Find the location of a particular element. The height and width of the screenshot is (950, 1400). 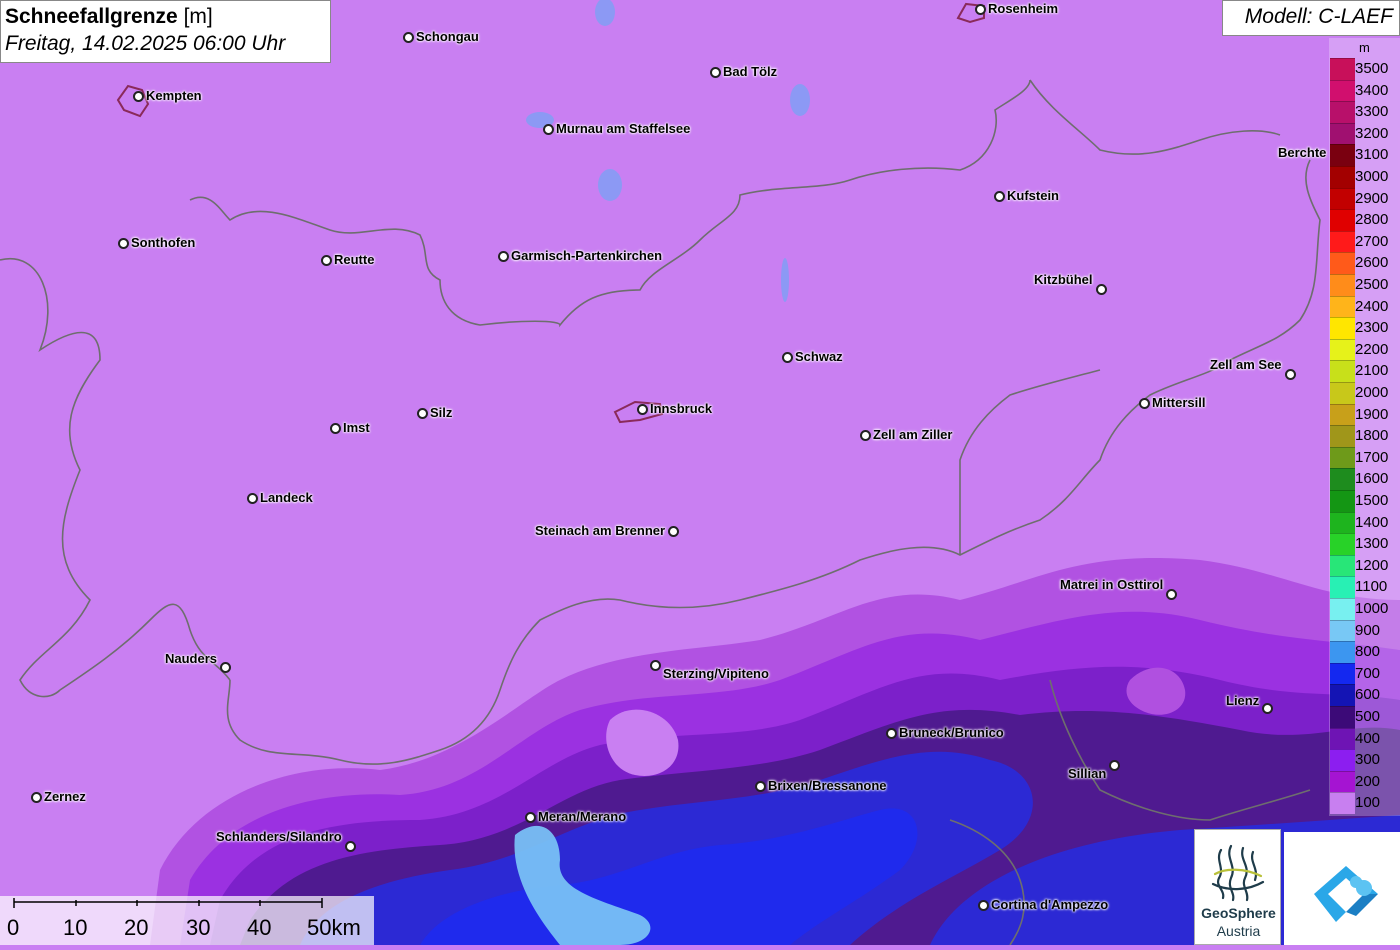

scale-label-20: 20 is located at coordinates (136, 927).